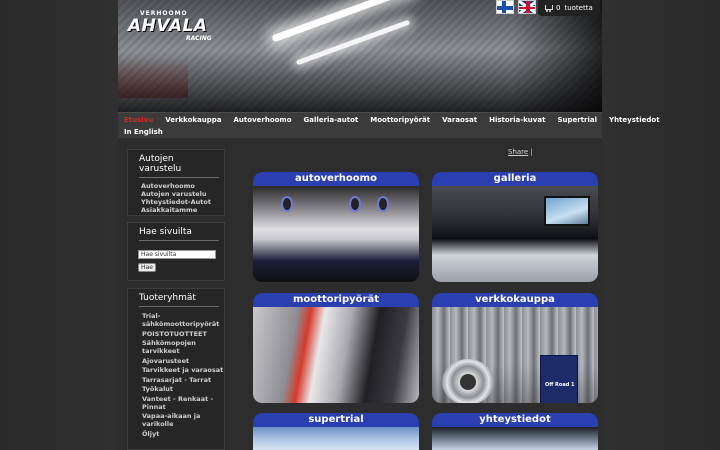 This screenshot has height=450, width=720. What do you see at coordinates (160, 164) in the screenshot?
I see `box-title-autojen-varustelu: Autojen varustelu` at bounding box center [160, 164].